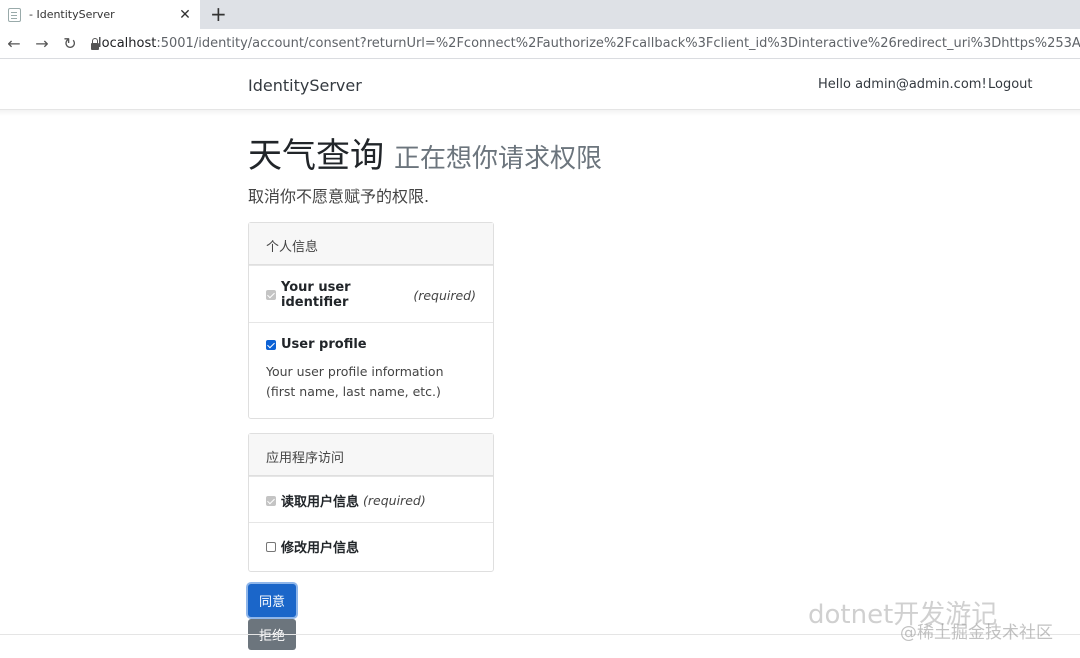  Describe the element at coordinates (218, 14) in the screenshot. I see `new-tab-icon: +` at that location.